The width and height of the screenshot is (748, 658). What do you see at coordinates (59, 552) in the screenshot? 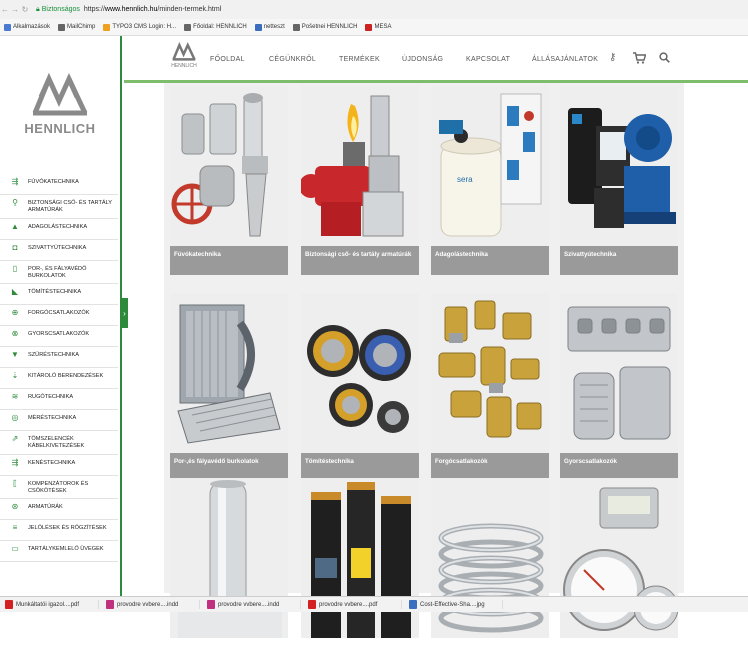
I see `sidebar-item: ▭ TARTÁLYKEMLELŐ ÜVEGEK` at bounding box center [59, 552].